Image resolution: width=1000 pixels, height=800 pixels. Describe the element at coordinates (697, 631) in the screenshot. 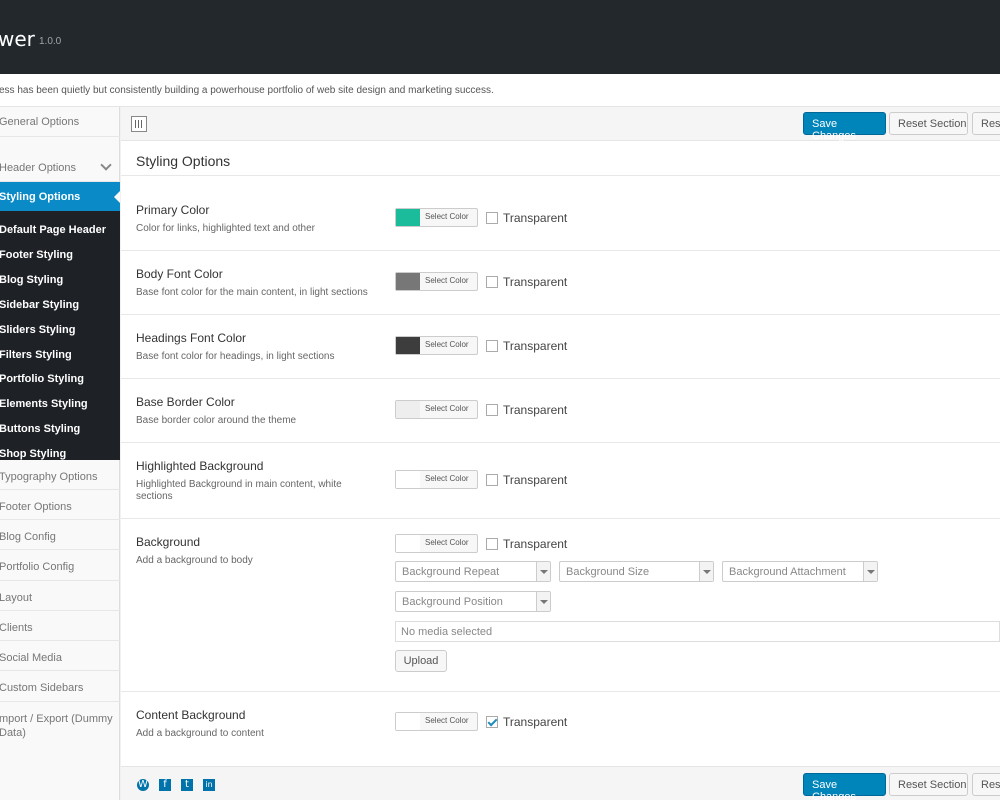

I see `background-media-input: No media selected` at that location.